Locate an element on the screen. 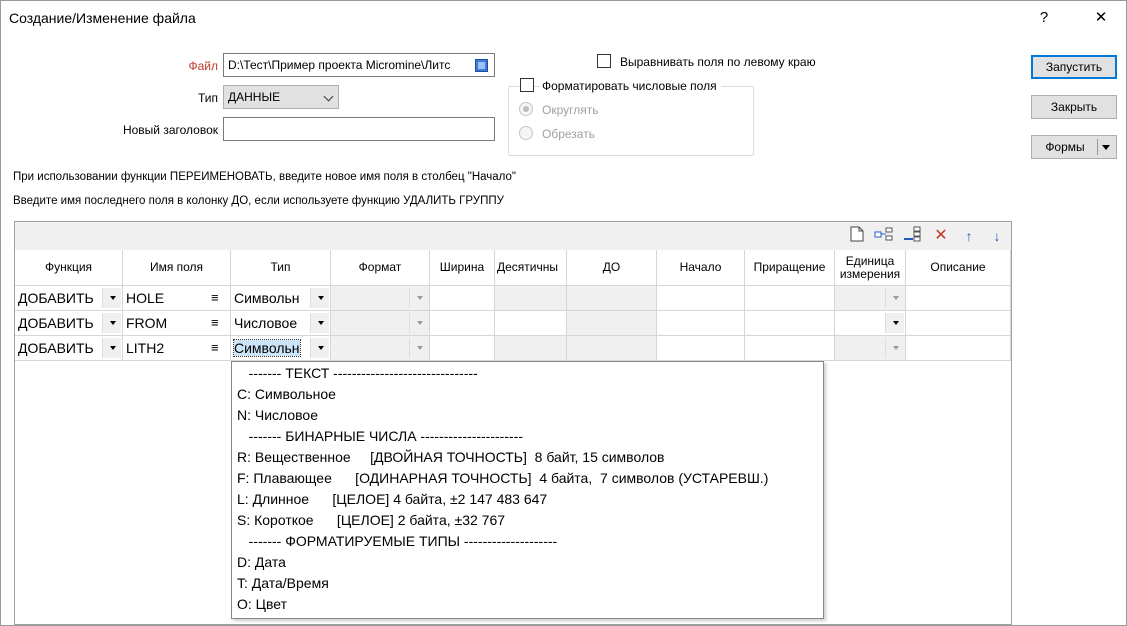 The image size is (1127, 626). forms-button: Формы is located at coordinates (1074, 147).